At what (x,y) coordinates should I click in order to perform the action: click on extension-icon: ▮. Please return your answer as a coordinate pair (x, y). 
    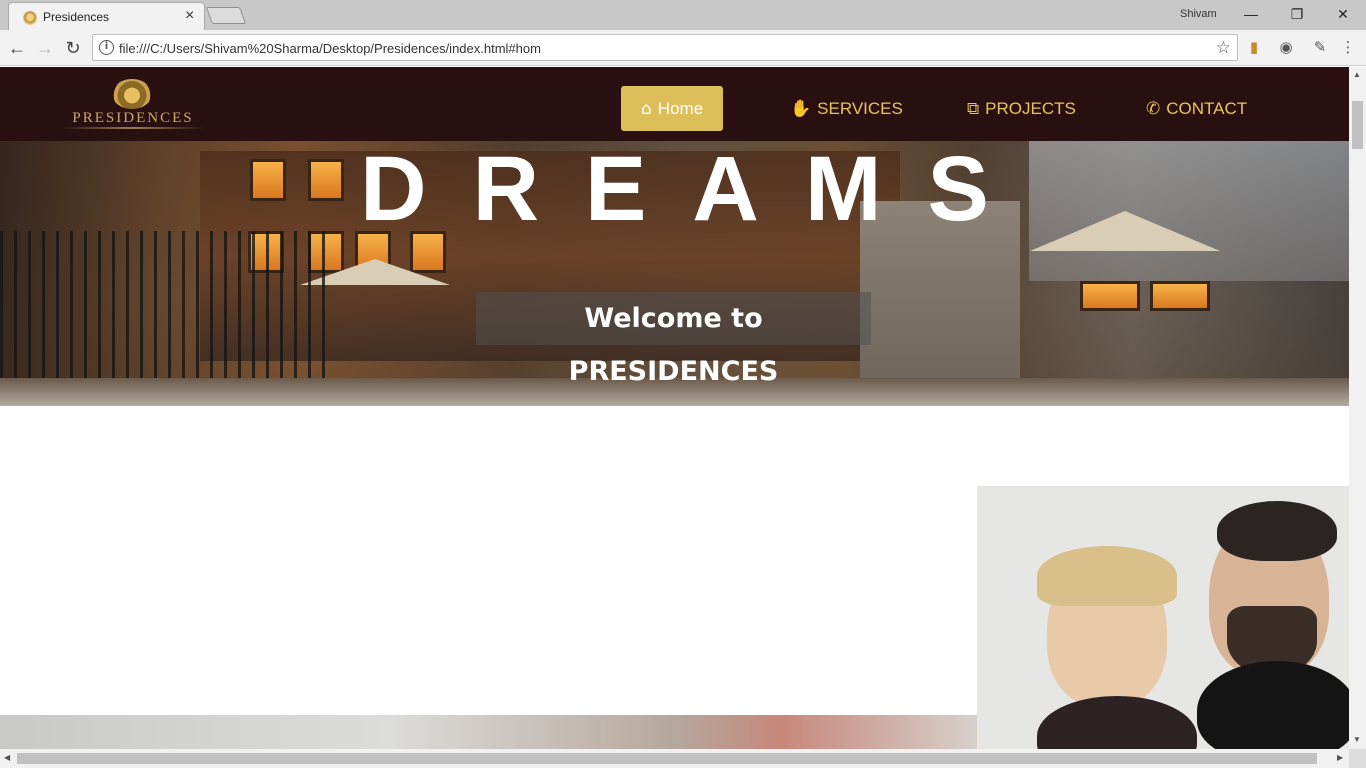
    Looking at the image, I should click on (1254, 48).